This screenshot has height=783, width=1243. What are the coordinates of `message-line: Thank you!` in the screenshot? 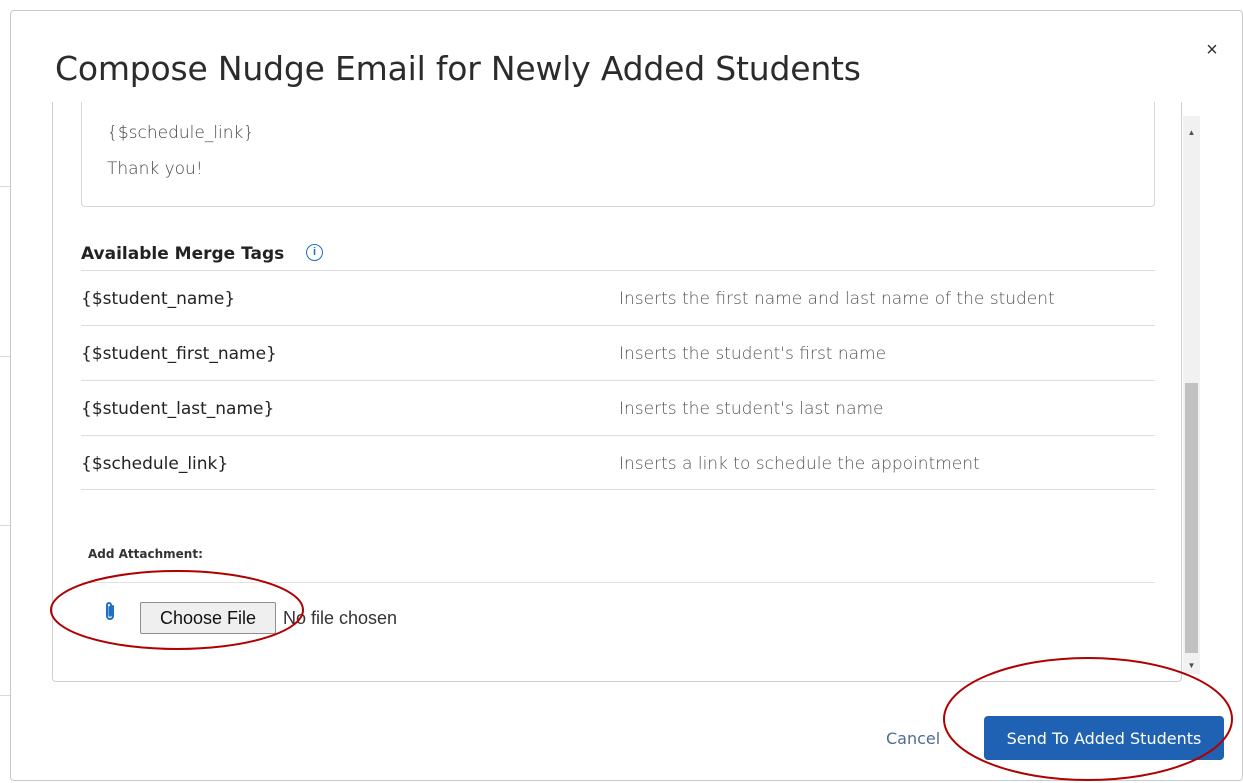 It's located at (155, 169).